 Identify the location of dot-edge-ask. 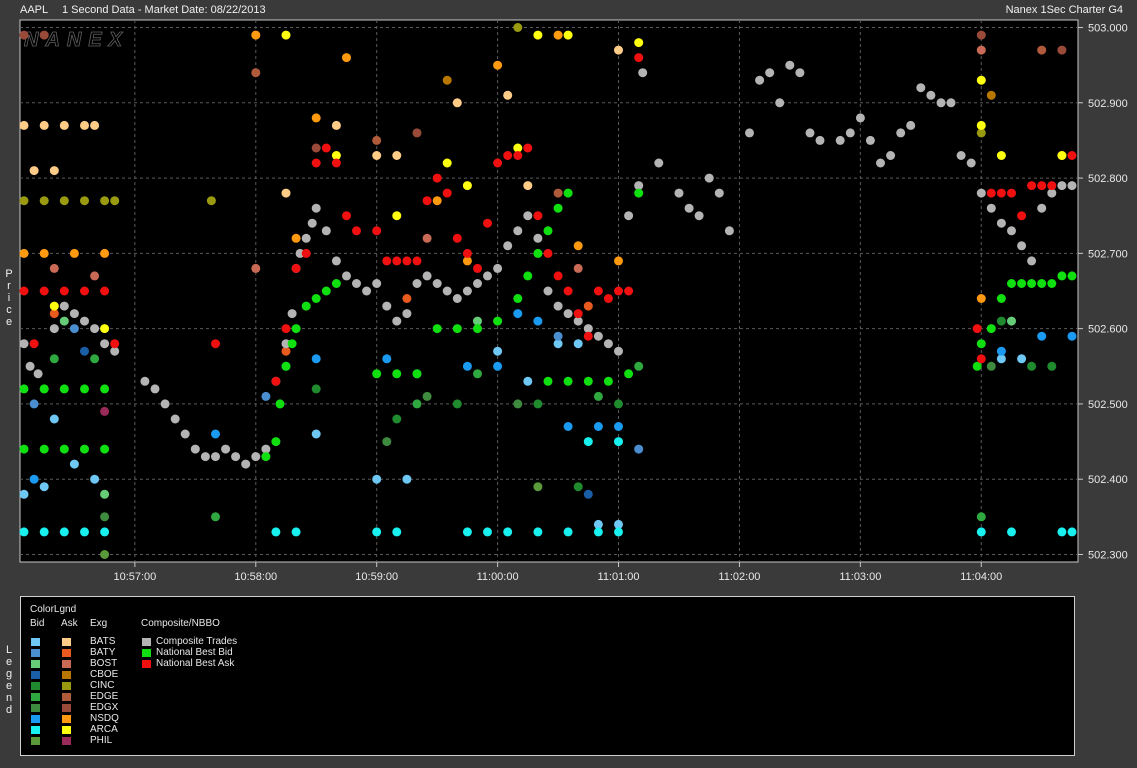
(256, 73).